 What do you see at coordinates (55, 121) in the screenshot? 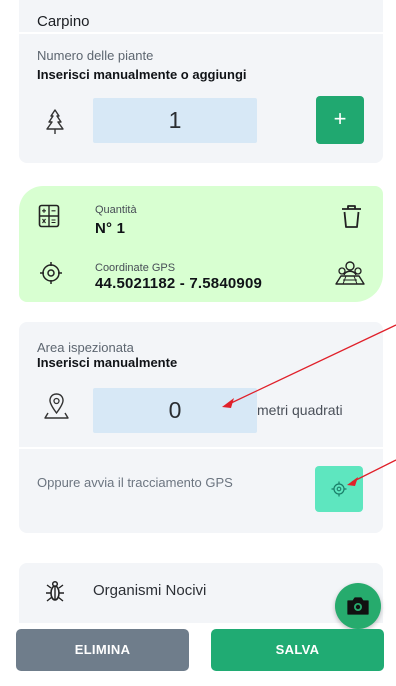
I see `tree-icon` at bounding box center [55, 121].